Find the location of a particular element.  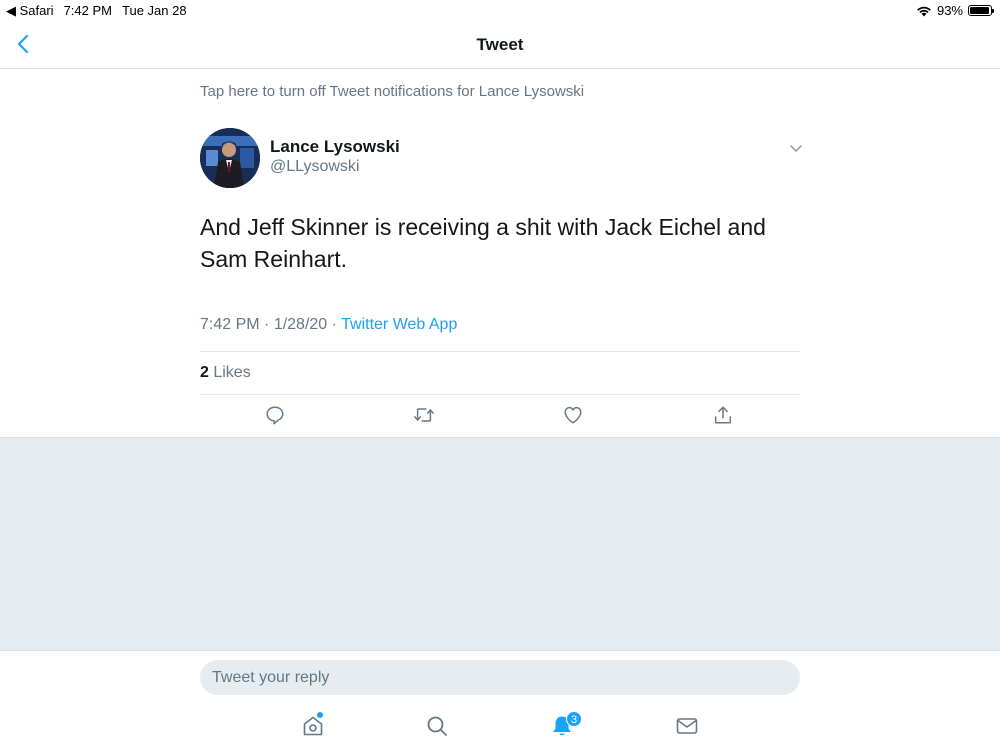

status-date: Tue Jan 28 is located at coordinates (154, 10).